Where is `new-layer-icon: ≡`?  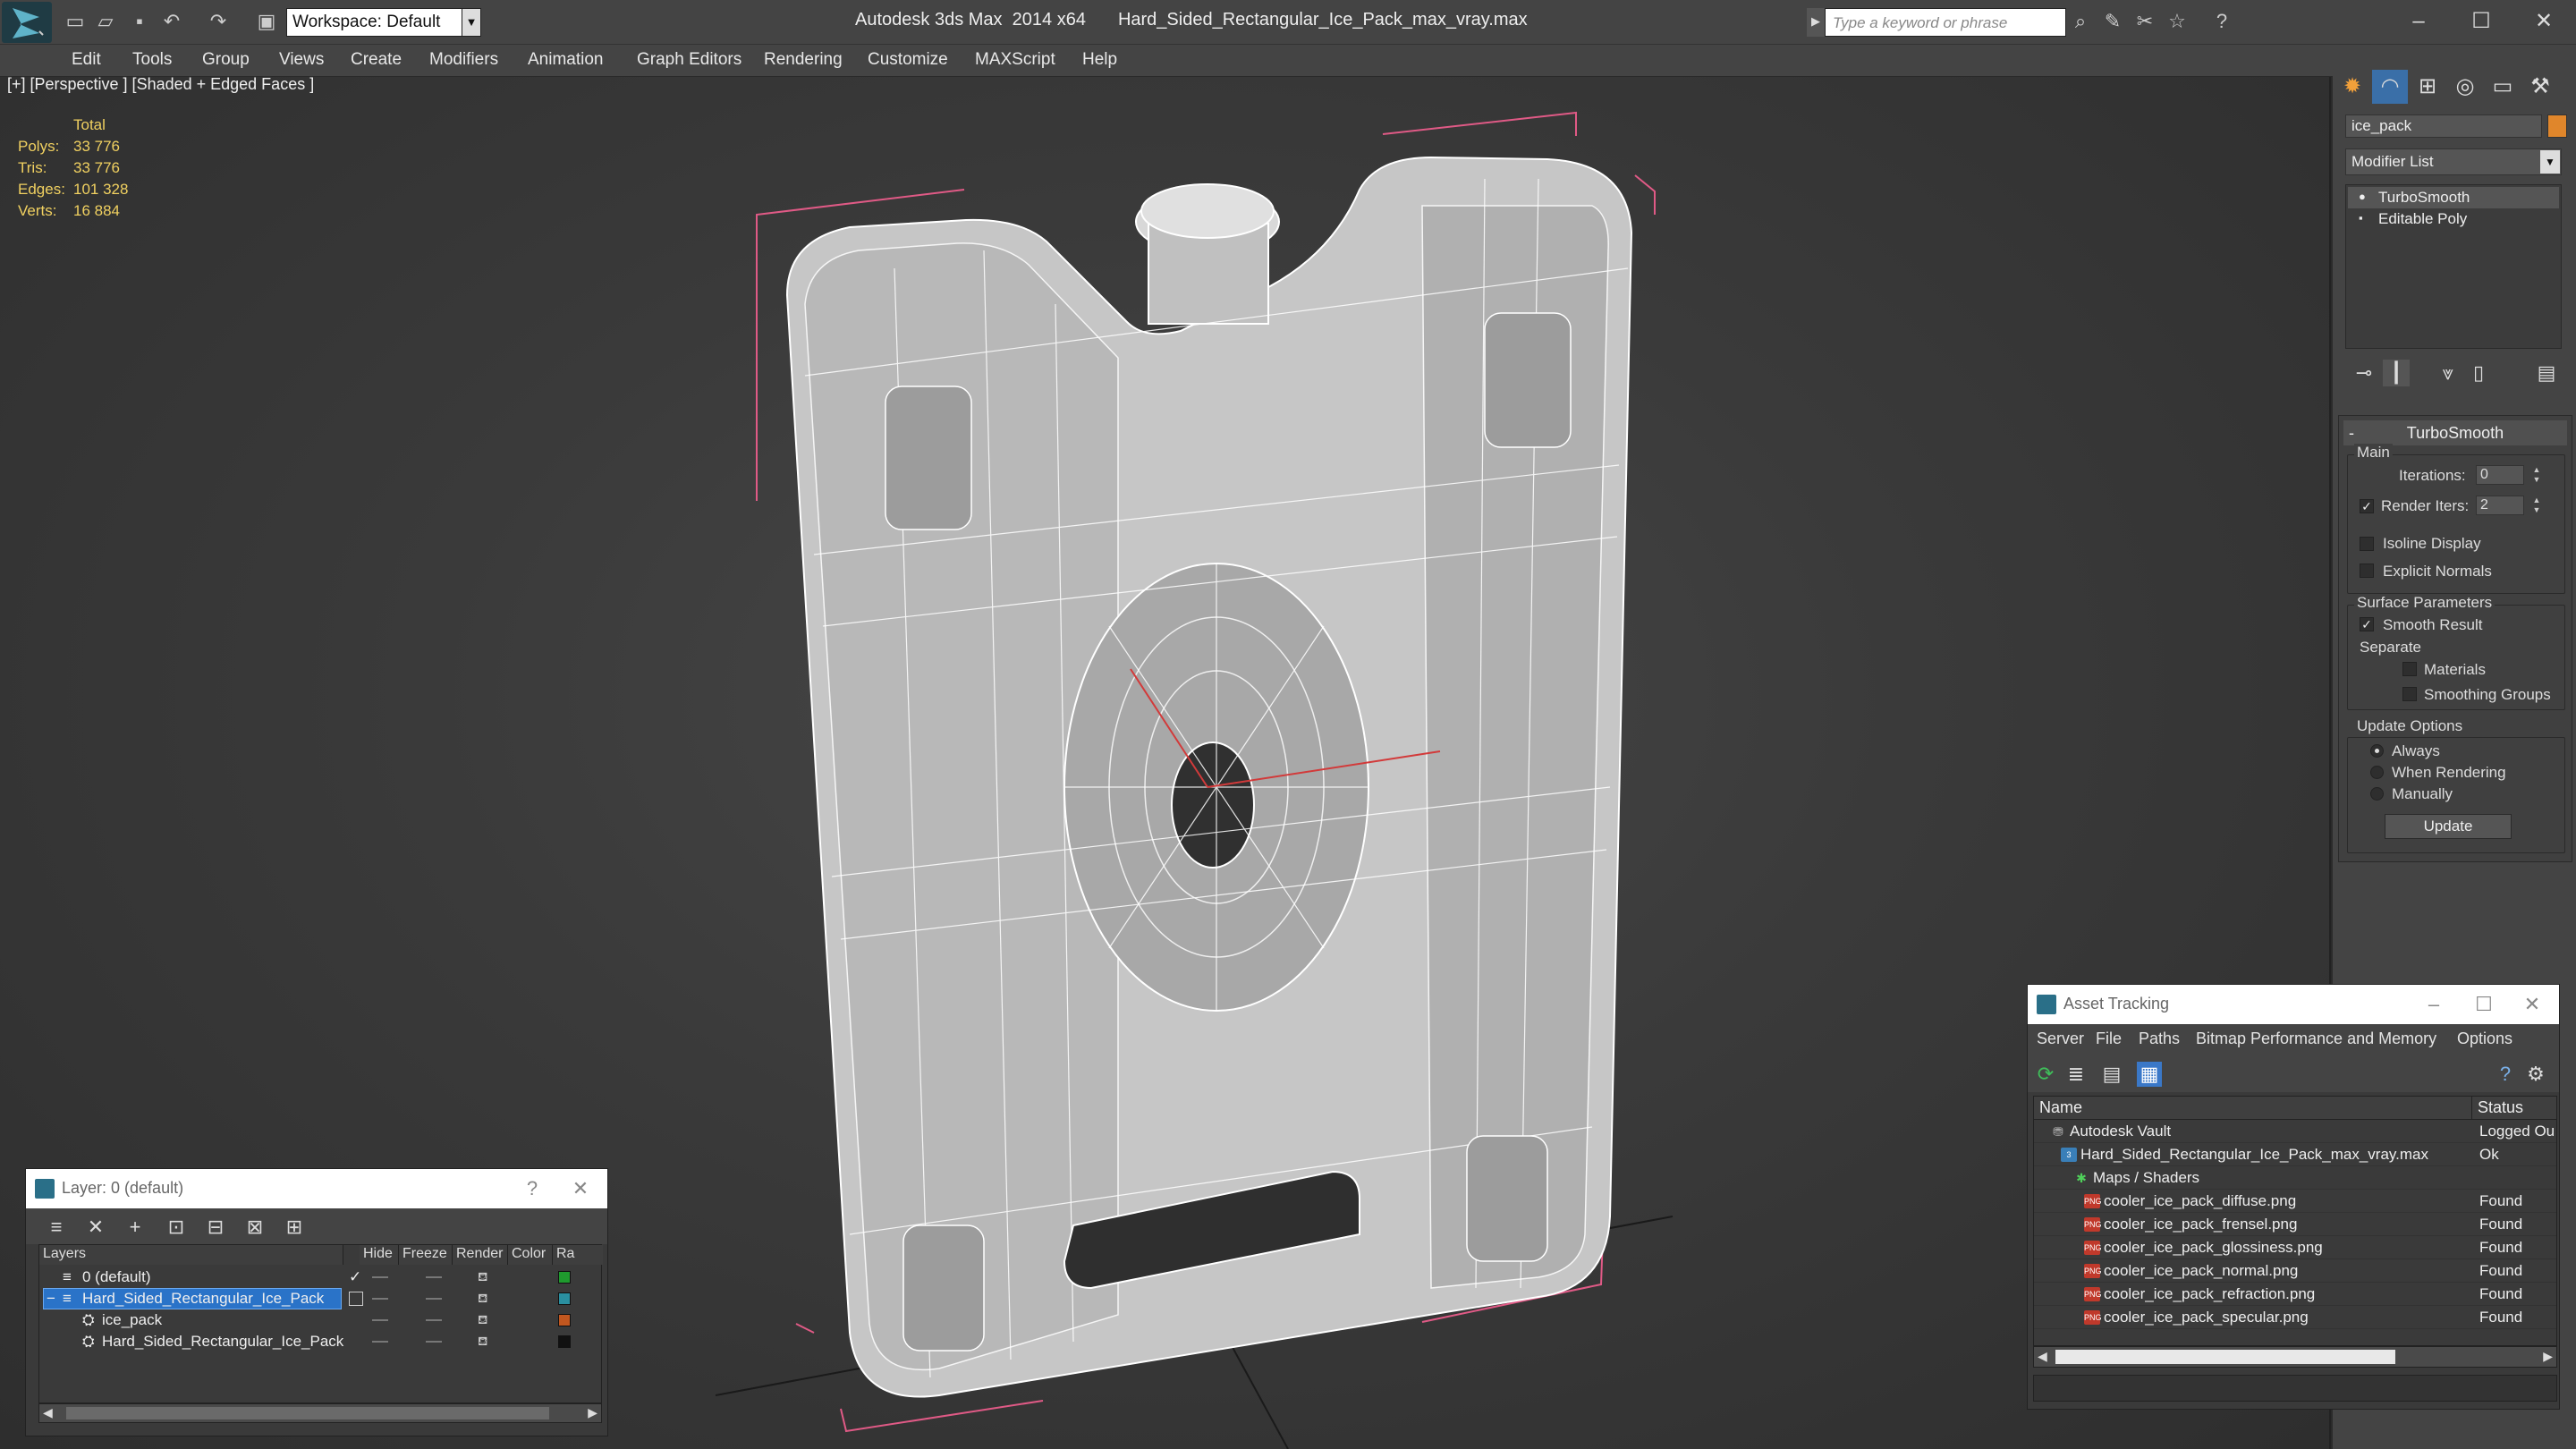 new-layer-icon: ≡ is located at coordinates (56, 1227).